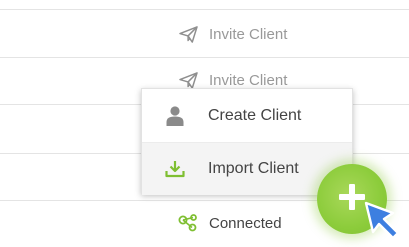 This screenshot has height=247, width=409. I want to click on connected-status: Connected, so click(230, 223).